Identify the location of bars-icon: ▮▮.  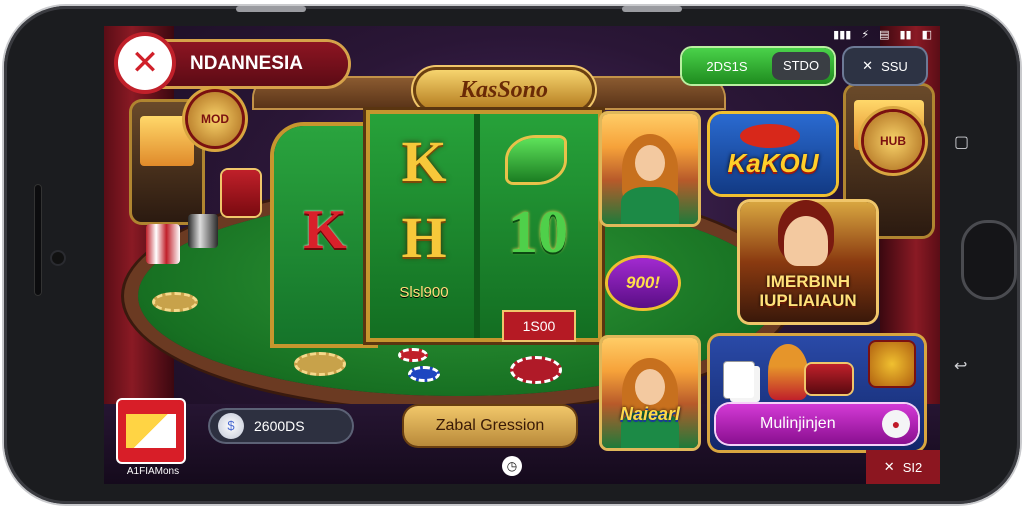
(905, 34).